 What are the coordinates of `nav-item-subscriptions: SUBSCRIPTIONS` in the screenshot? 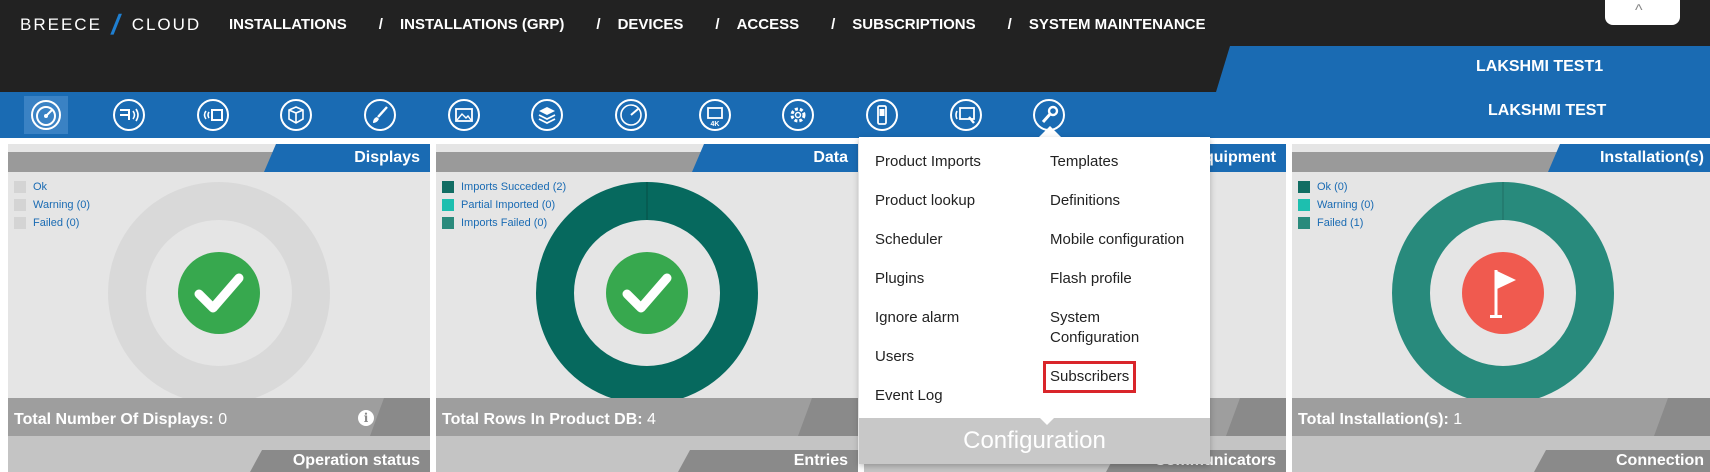 It's located at (913, 24).